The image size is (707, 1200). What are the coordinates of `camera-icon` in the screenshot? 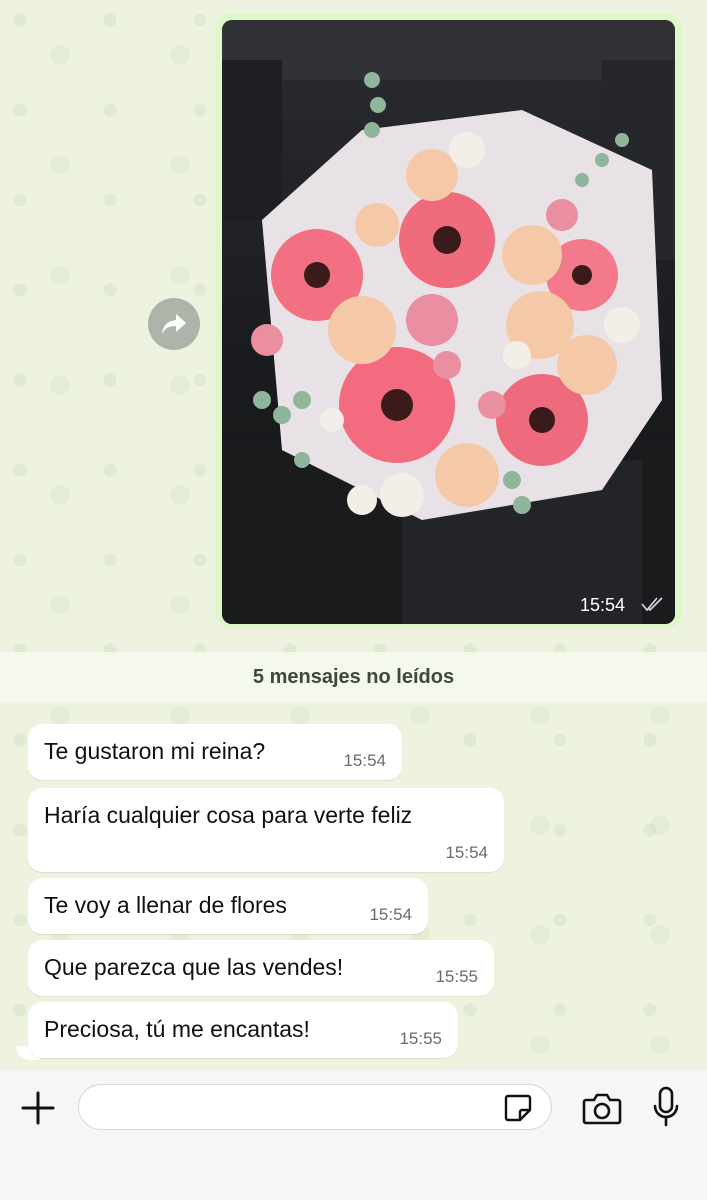 It's located at (602, 1108).